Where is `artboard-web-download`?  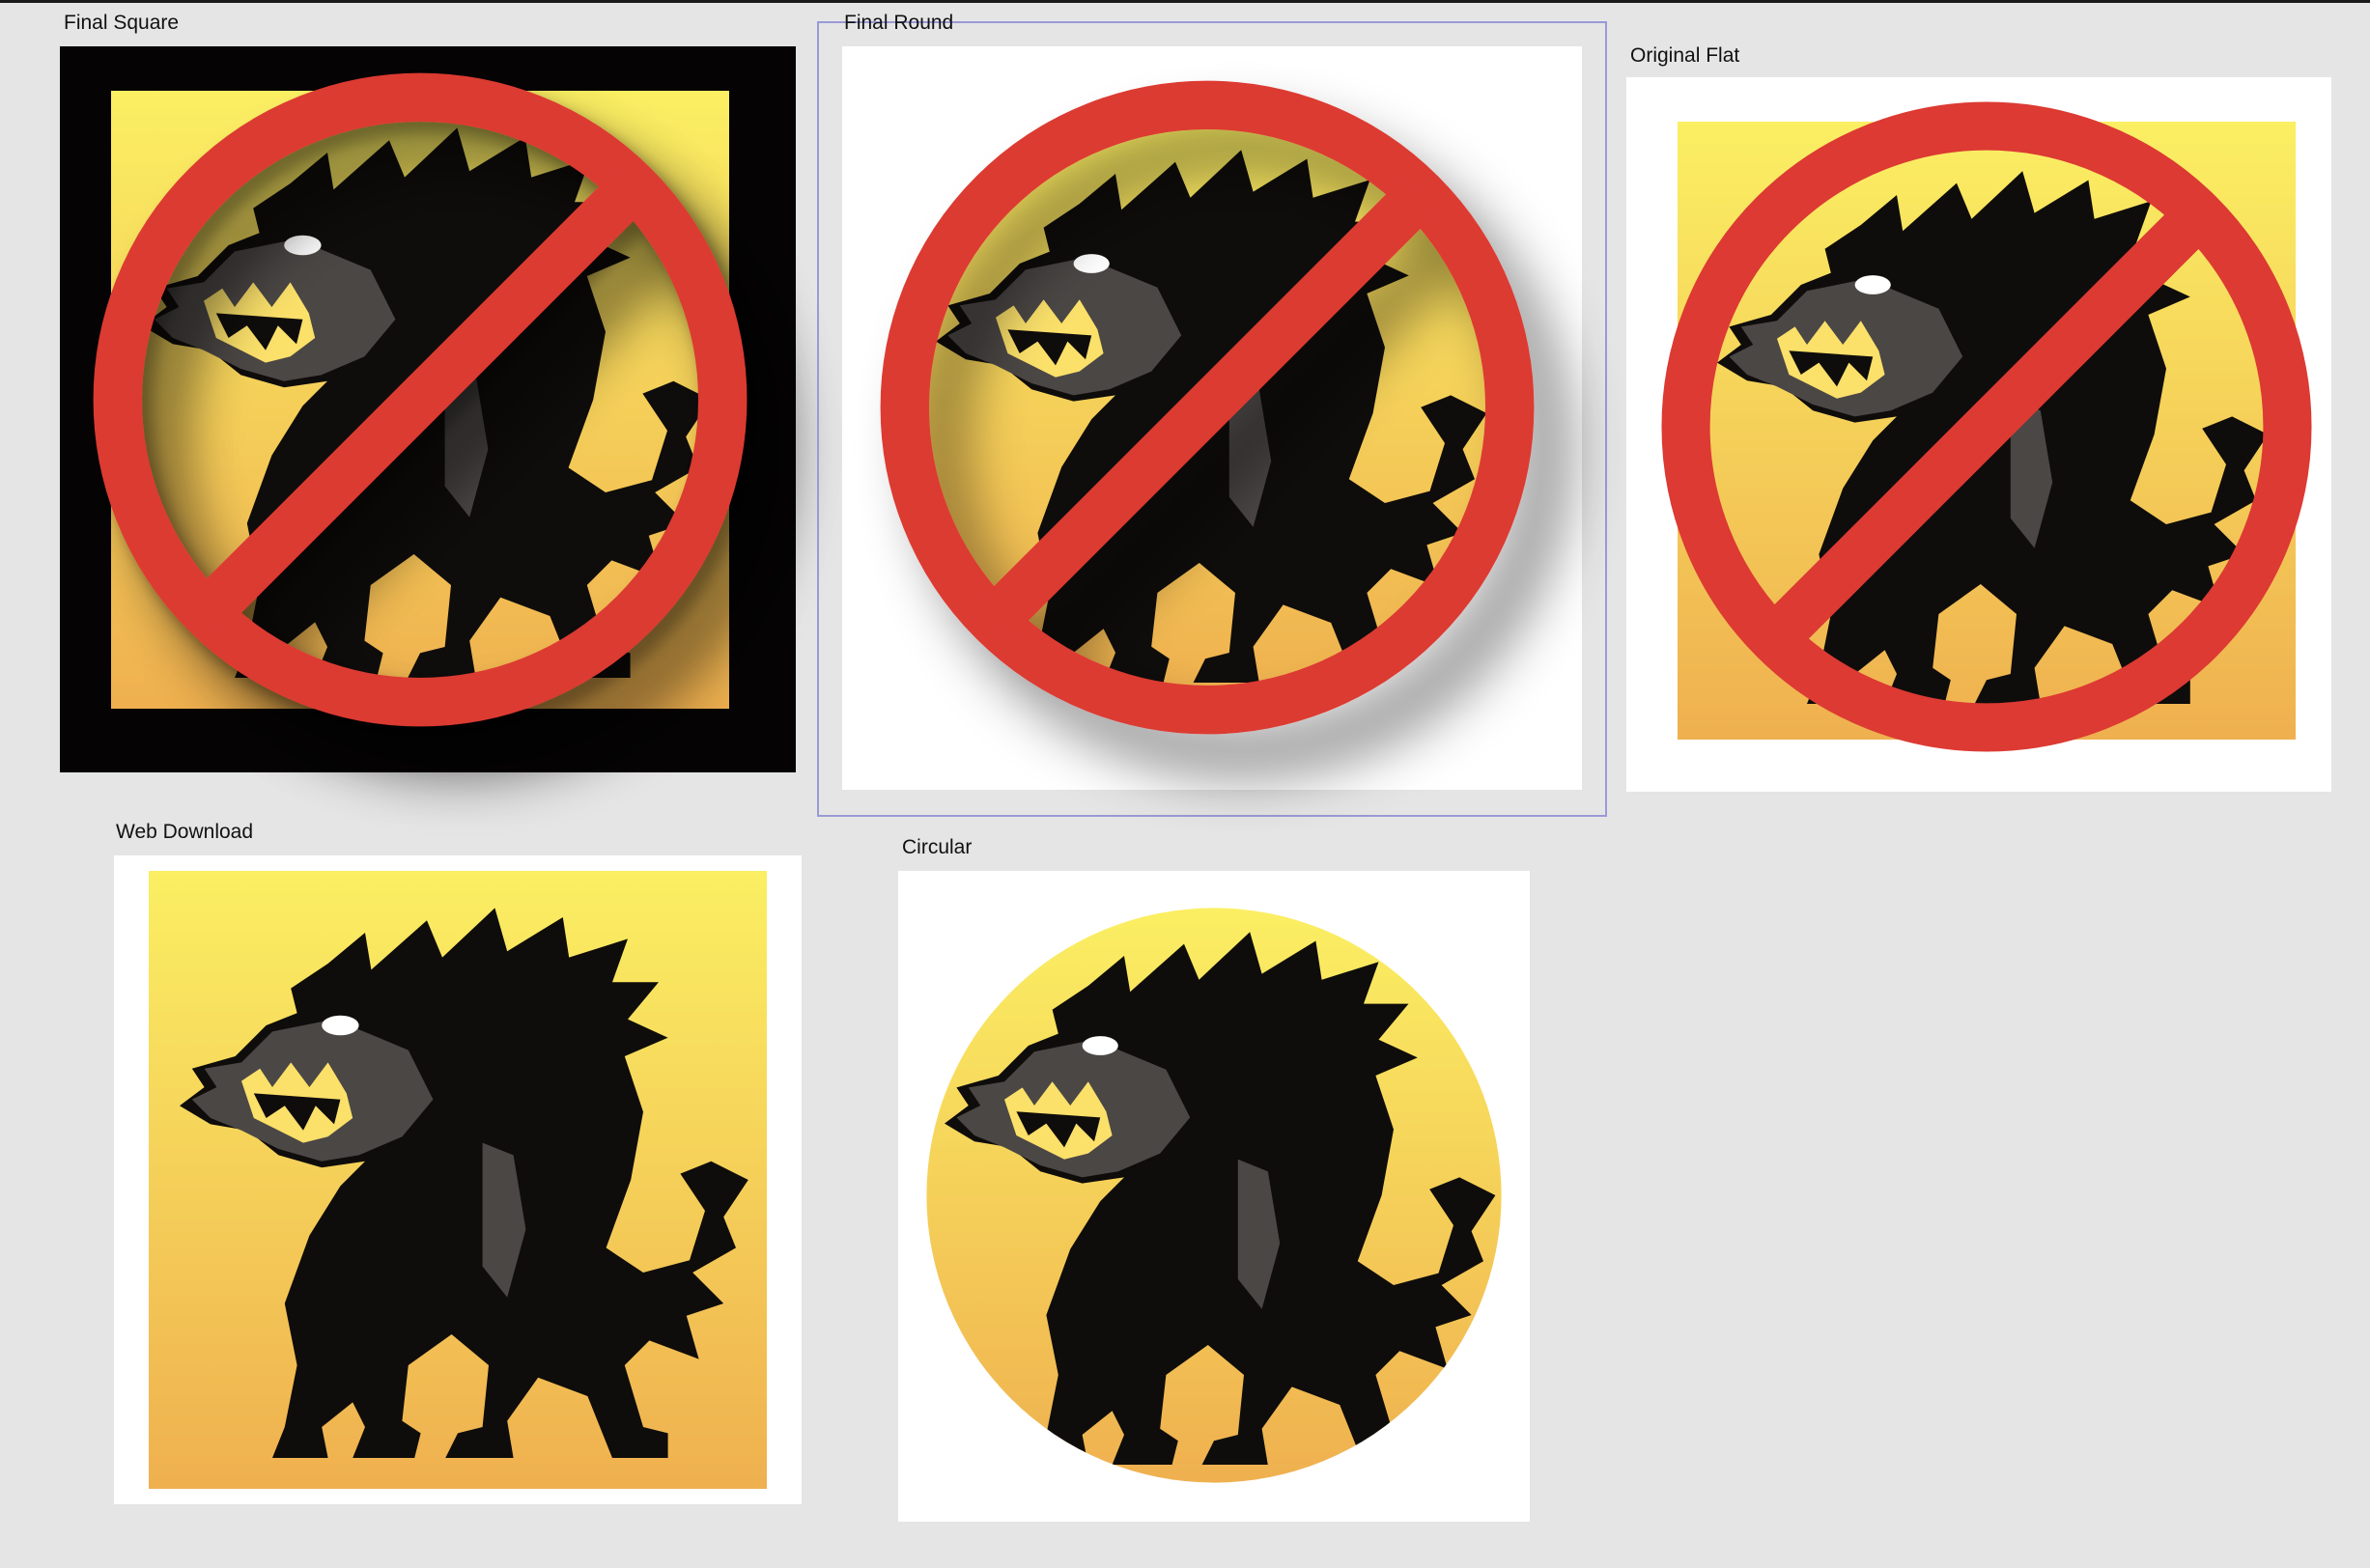 artboard-web-download is located at coordinates (458, 1179).